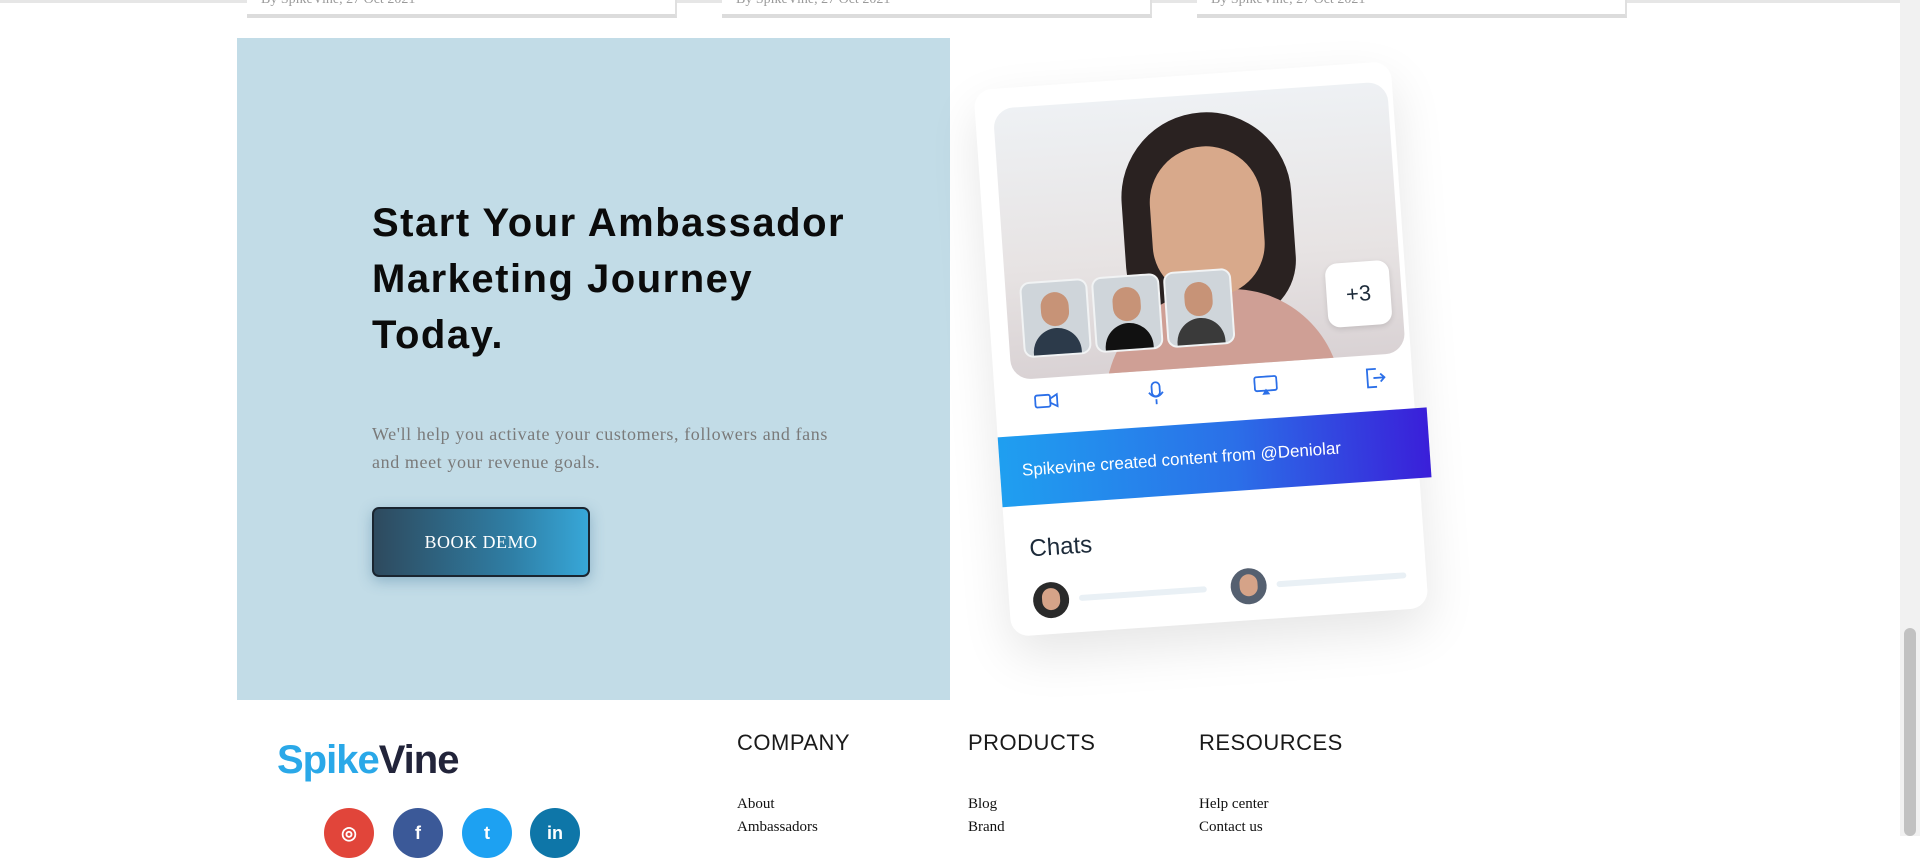 This screenshot has width=1920, height=858. I want to click on footer-link-brand: Brand, so click(986, 827).